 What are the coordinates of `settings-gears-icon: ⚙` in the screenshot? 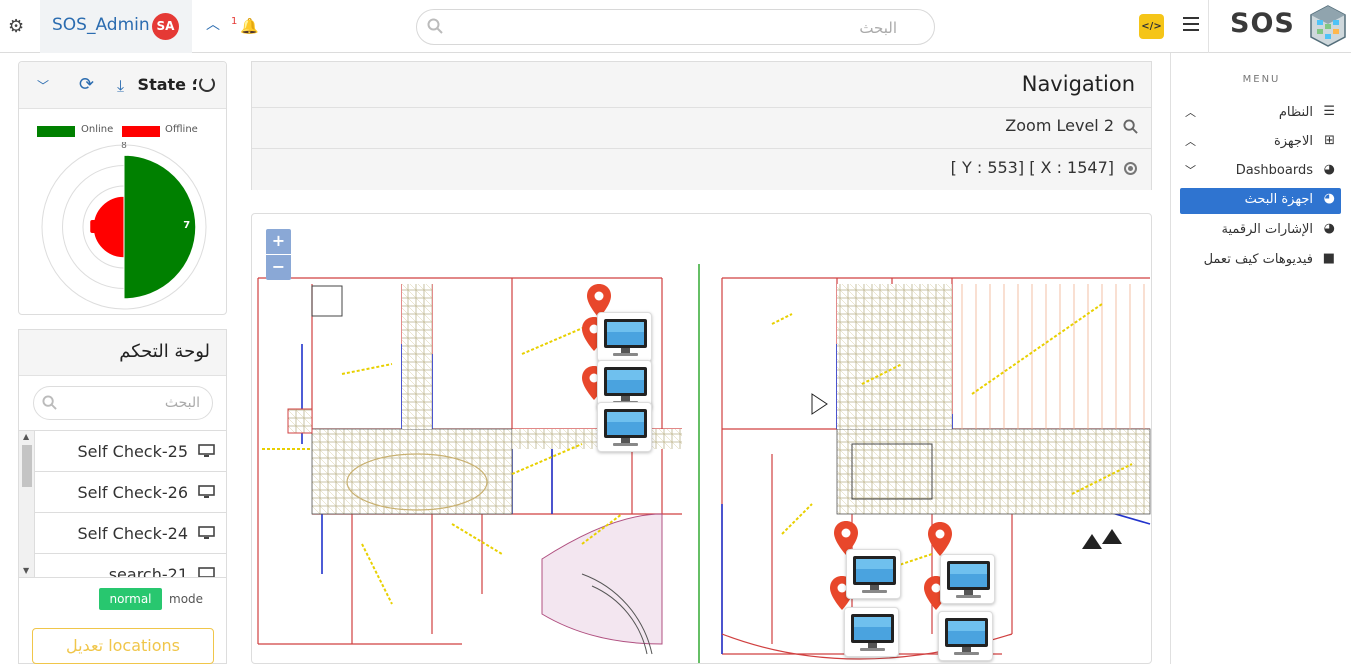 It's located at (16, 26).